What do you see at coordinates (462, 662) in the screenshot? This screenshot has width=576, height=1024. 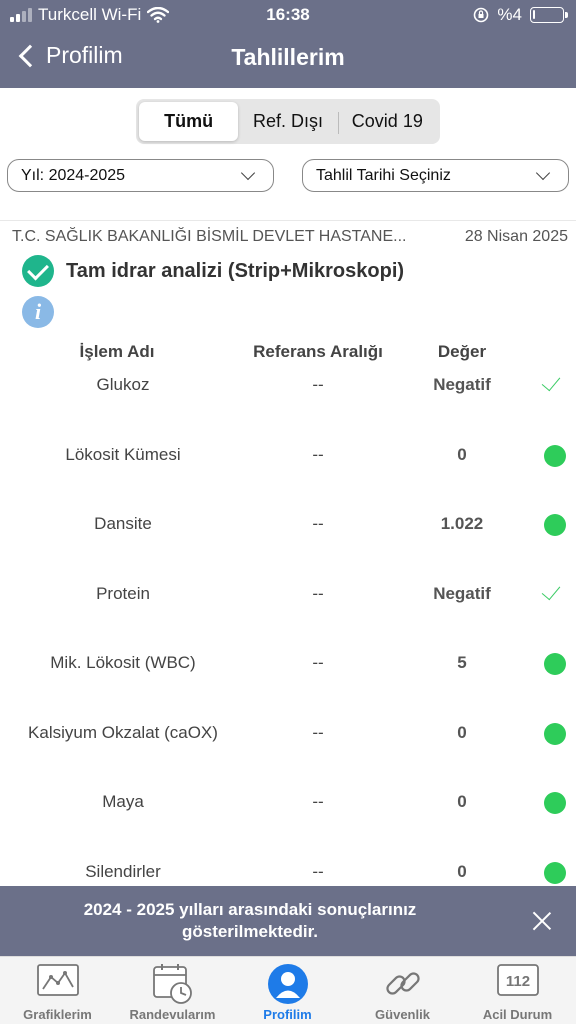 I see `result-value: 5` at bounding box center [462, 662].